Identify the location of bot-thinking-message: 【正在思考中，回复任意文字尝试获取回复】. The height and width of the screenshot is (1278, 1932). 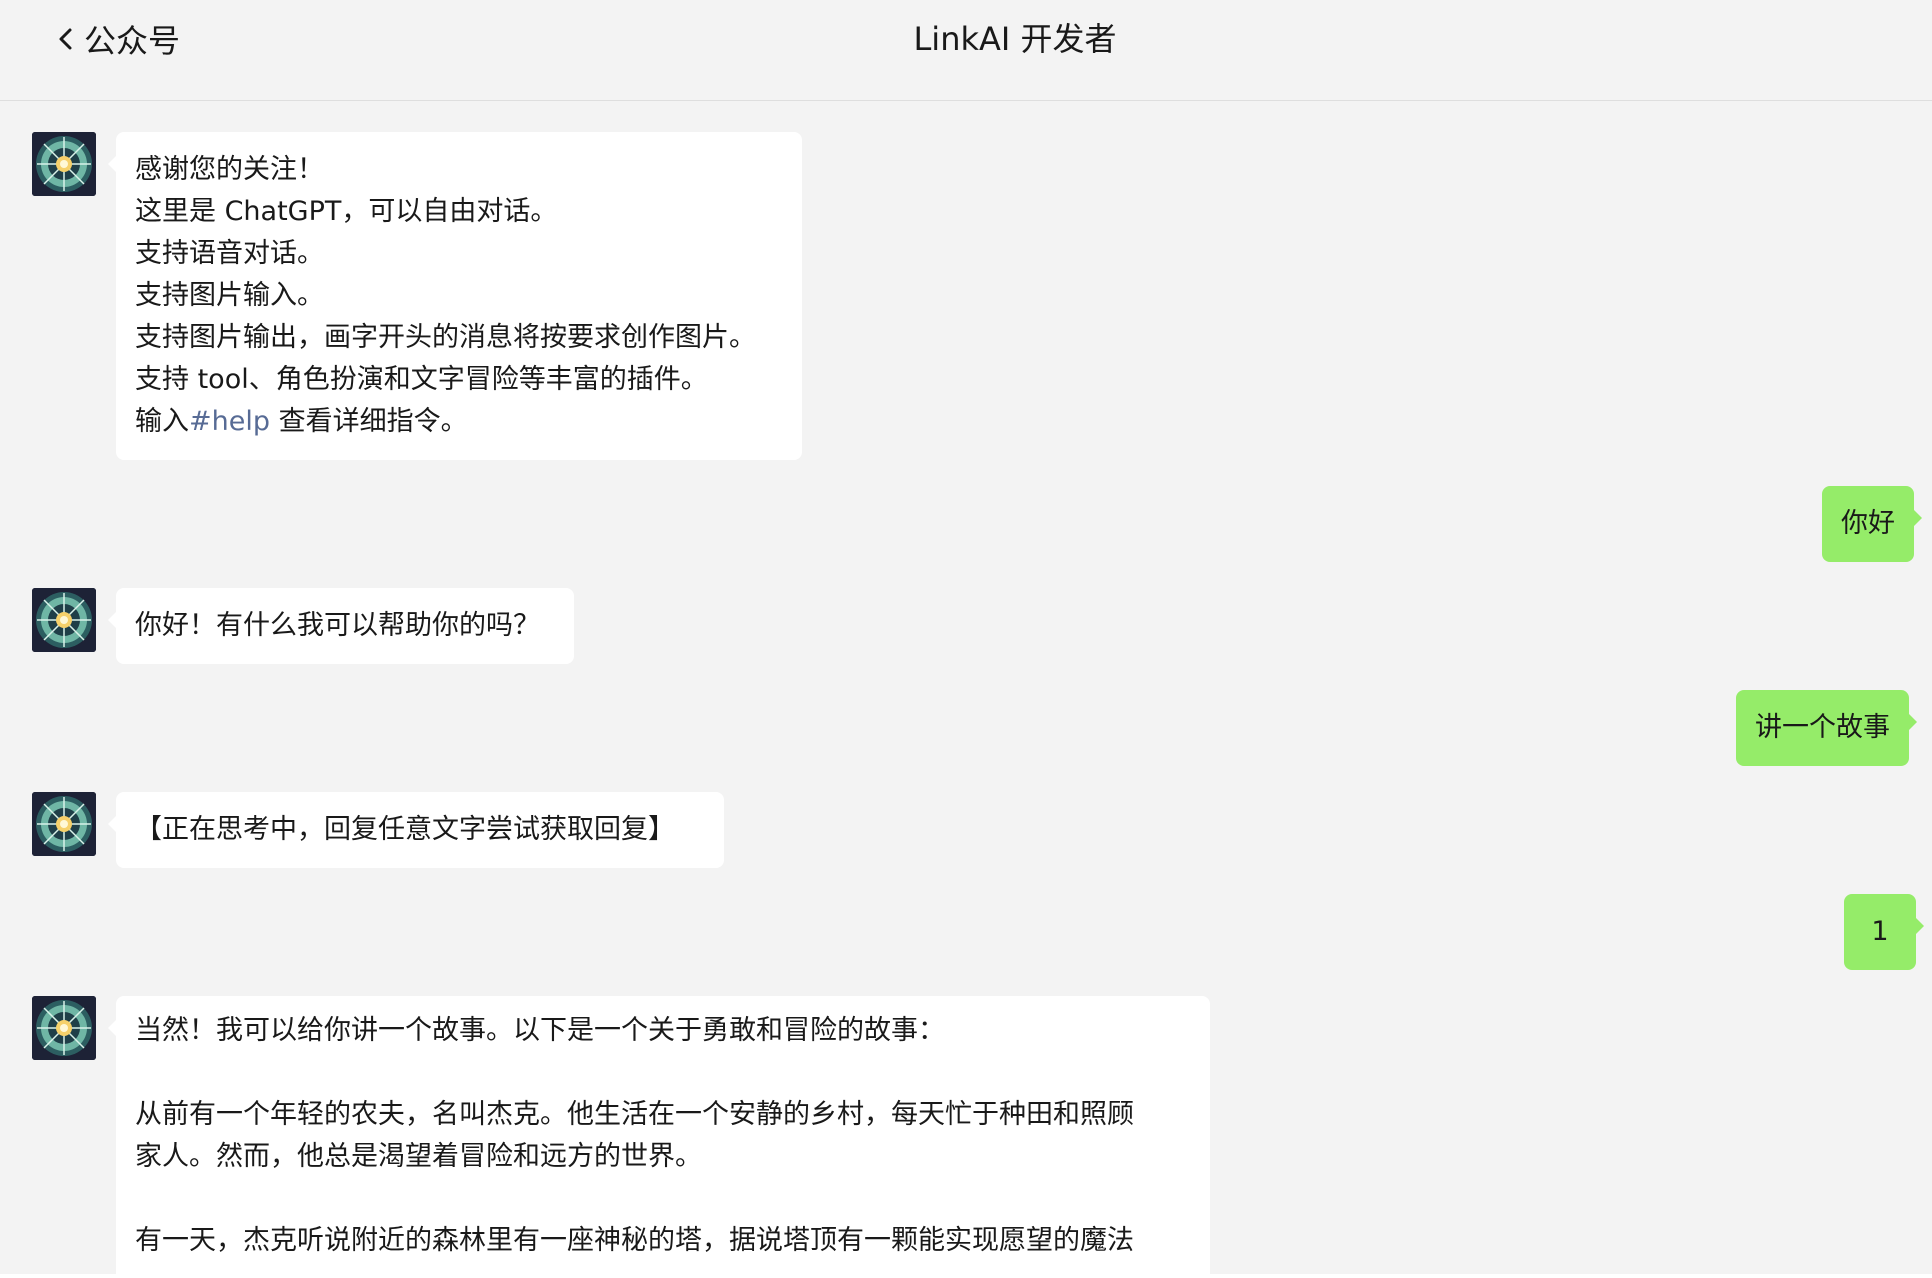
(416, 830).